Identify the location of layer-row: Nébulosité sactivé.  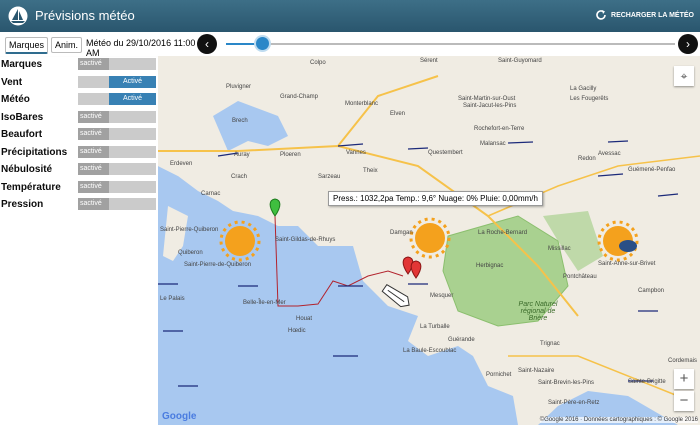
(79, 169).